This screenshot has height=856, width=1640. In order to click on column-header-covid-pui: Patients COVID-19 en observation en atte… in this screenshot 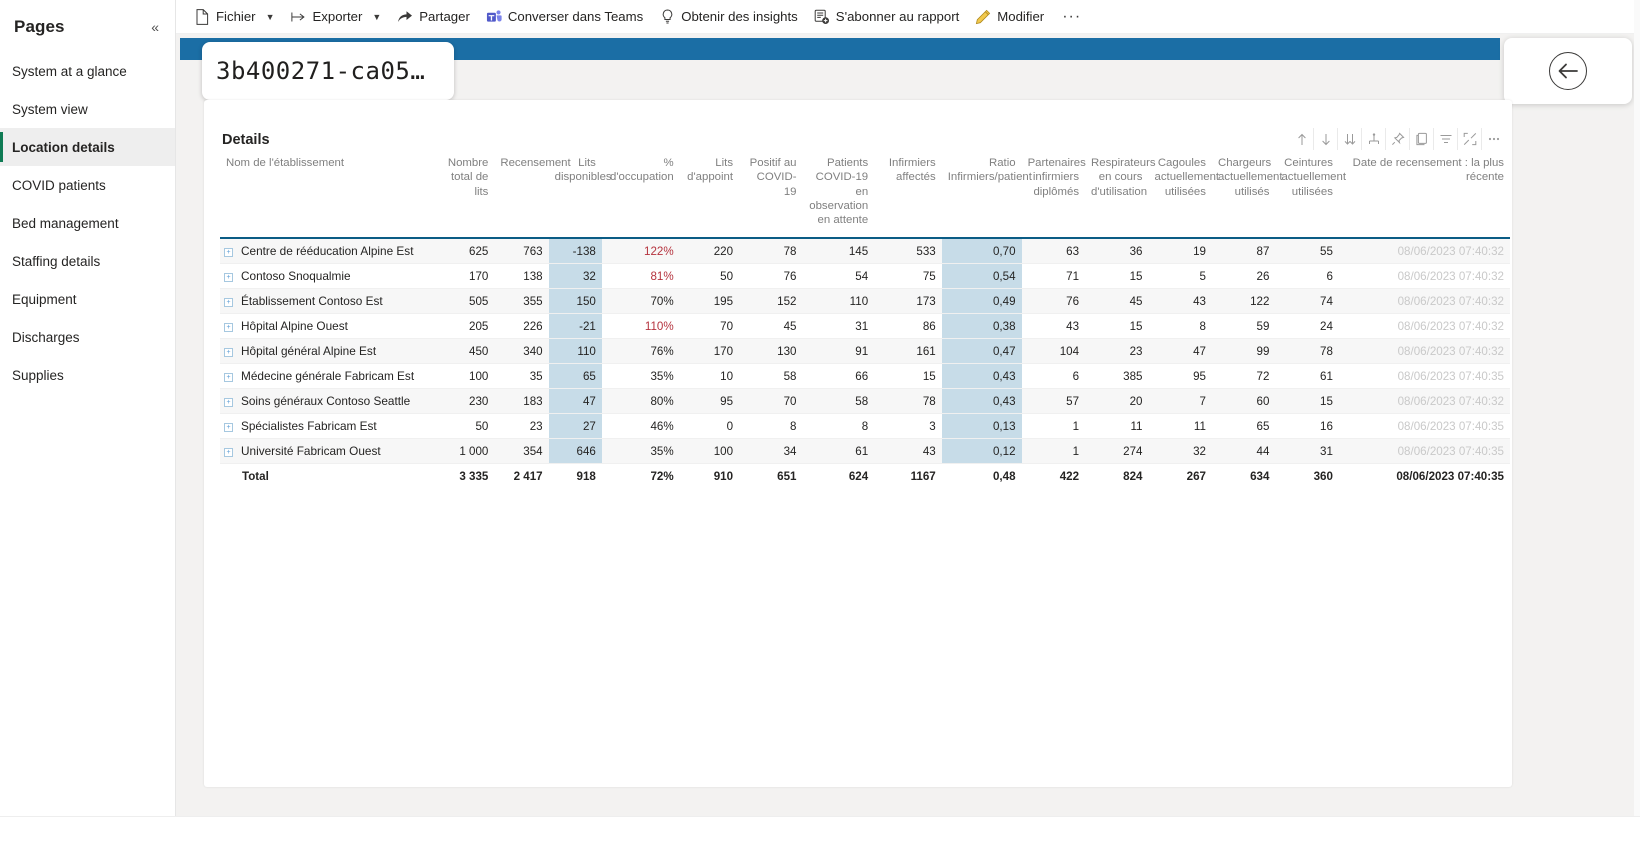, I will do `click(838, 194)`.